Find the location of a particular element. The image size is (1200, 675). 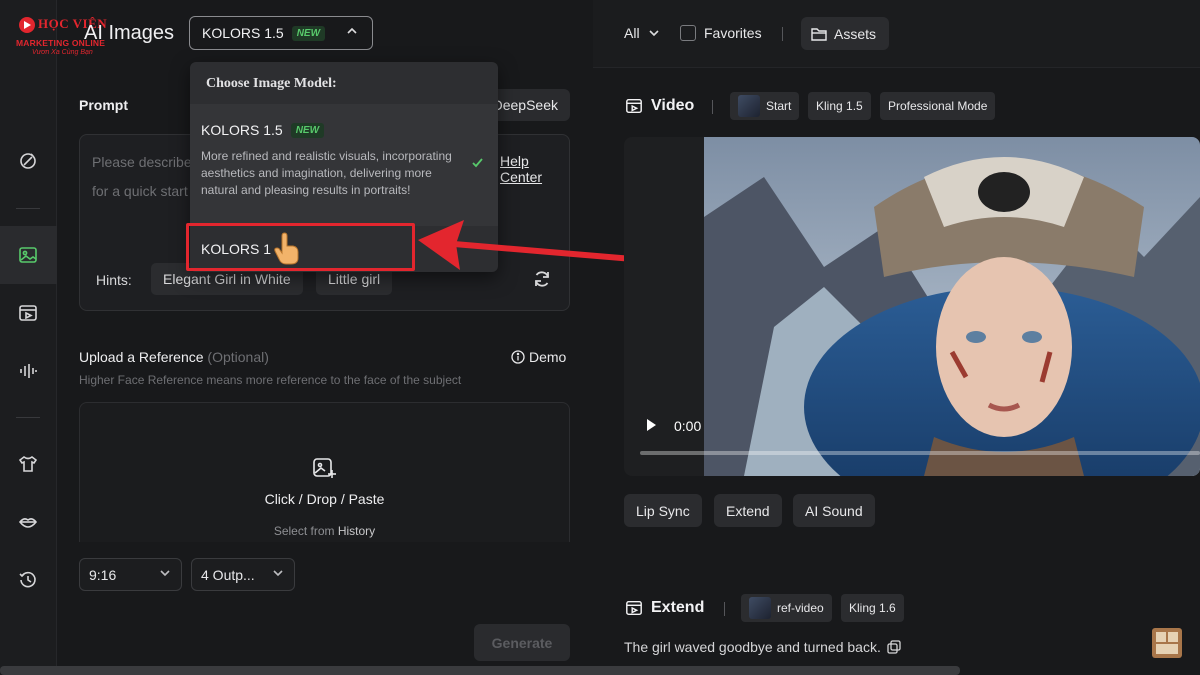

ai-sound-button: AI Sound is located at coordinates (834, 510).